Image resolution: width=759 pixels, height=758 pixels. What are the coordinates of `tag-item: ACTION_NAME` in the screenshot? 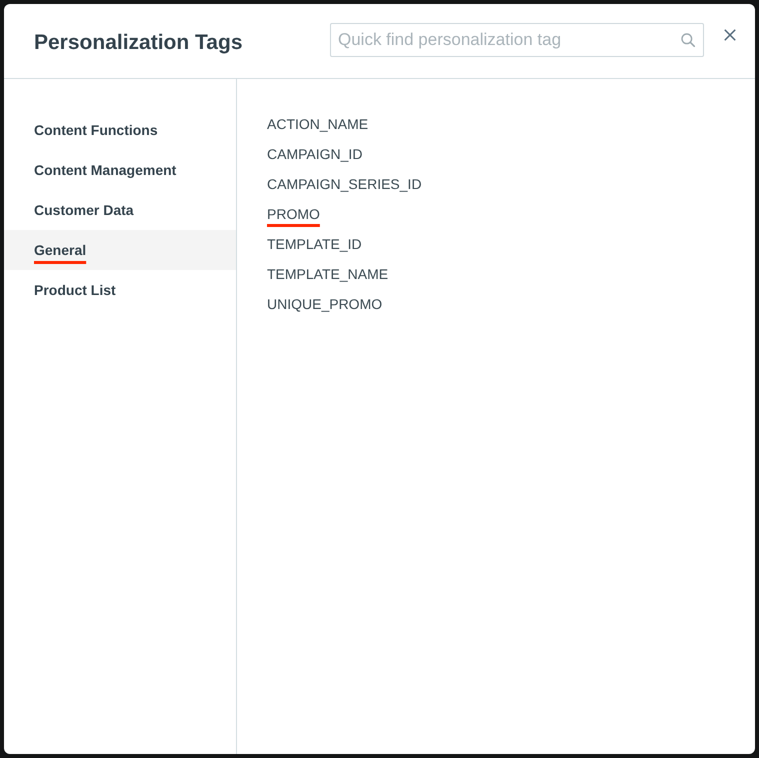 It's located at (317, 124).